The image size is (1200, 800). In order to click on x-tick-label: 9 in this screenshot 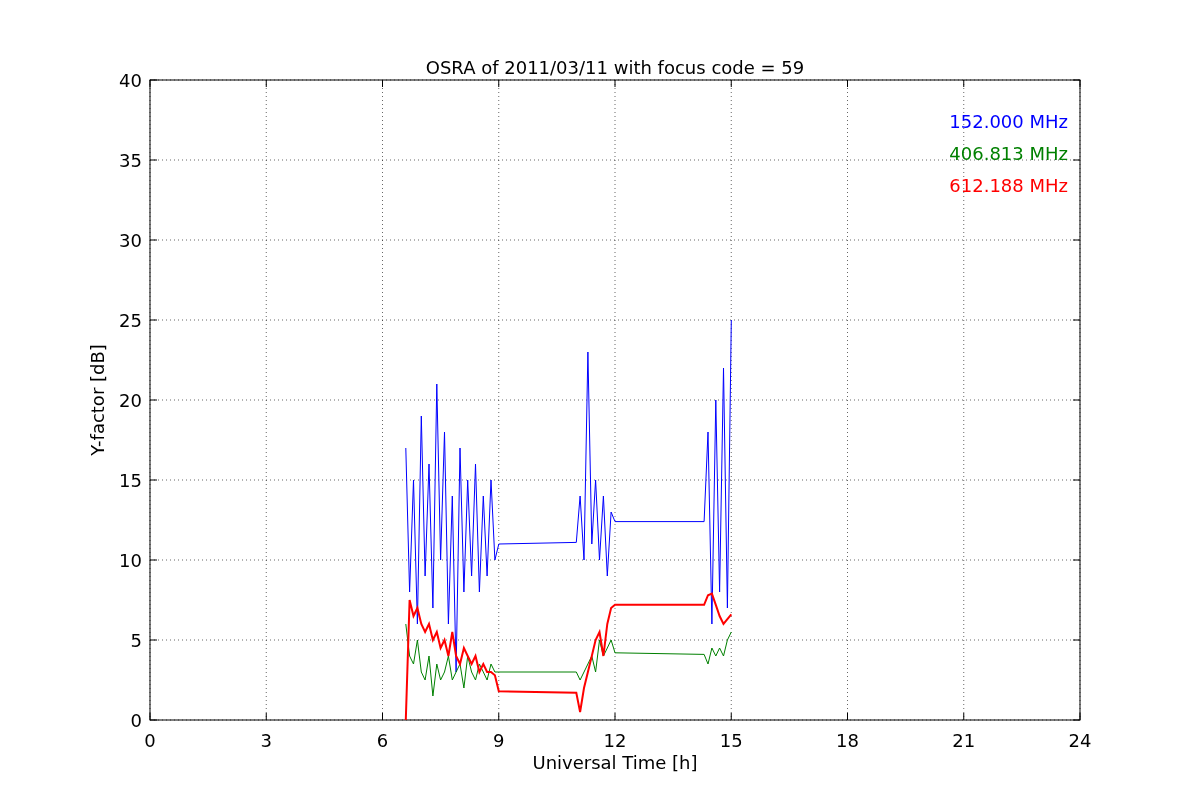, I will do `click(499, 740)`.